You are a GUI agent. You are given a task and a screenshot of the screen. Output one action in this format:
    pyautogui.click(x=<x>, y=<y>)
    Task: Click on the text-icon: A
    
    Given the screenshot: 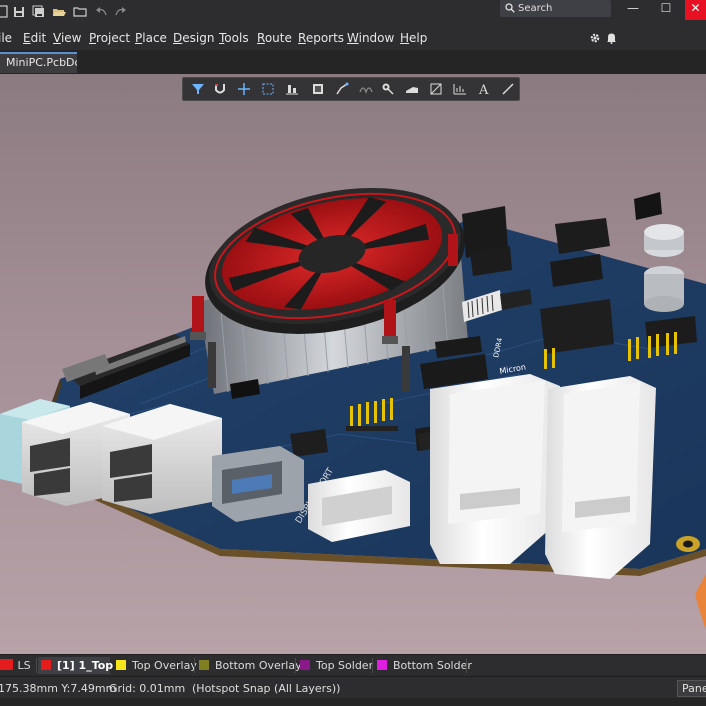 What is the action you would take?
    pyautogui.click(x=484, y=89)
    